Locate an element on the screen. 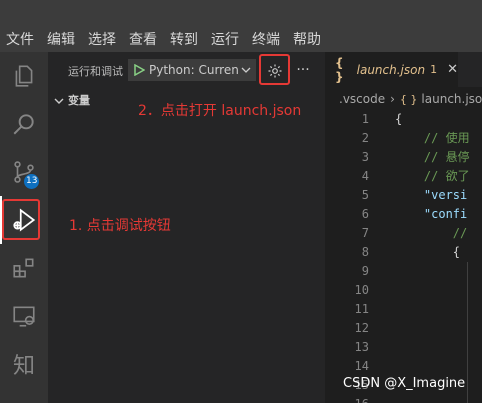 This screenshot has height=403, width=482. annotation-box-gear is located at coordinates (274, 69).